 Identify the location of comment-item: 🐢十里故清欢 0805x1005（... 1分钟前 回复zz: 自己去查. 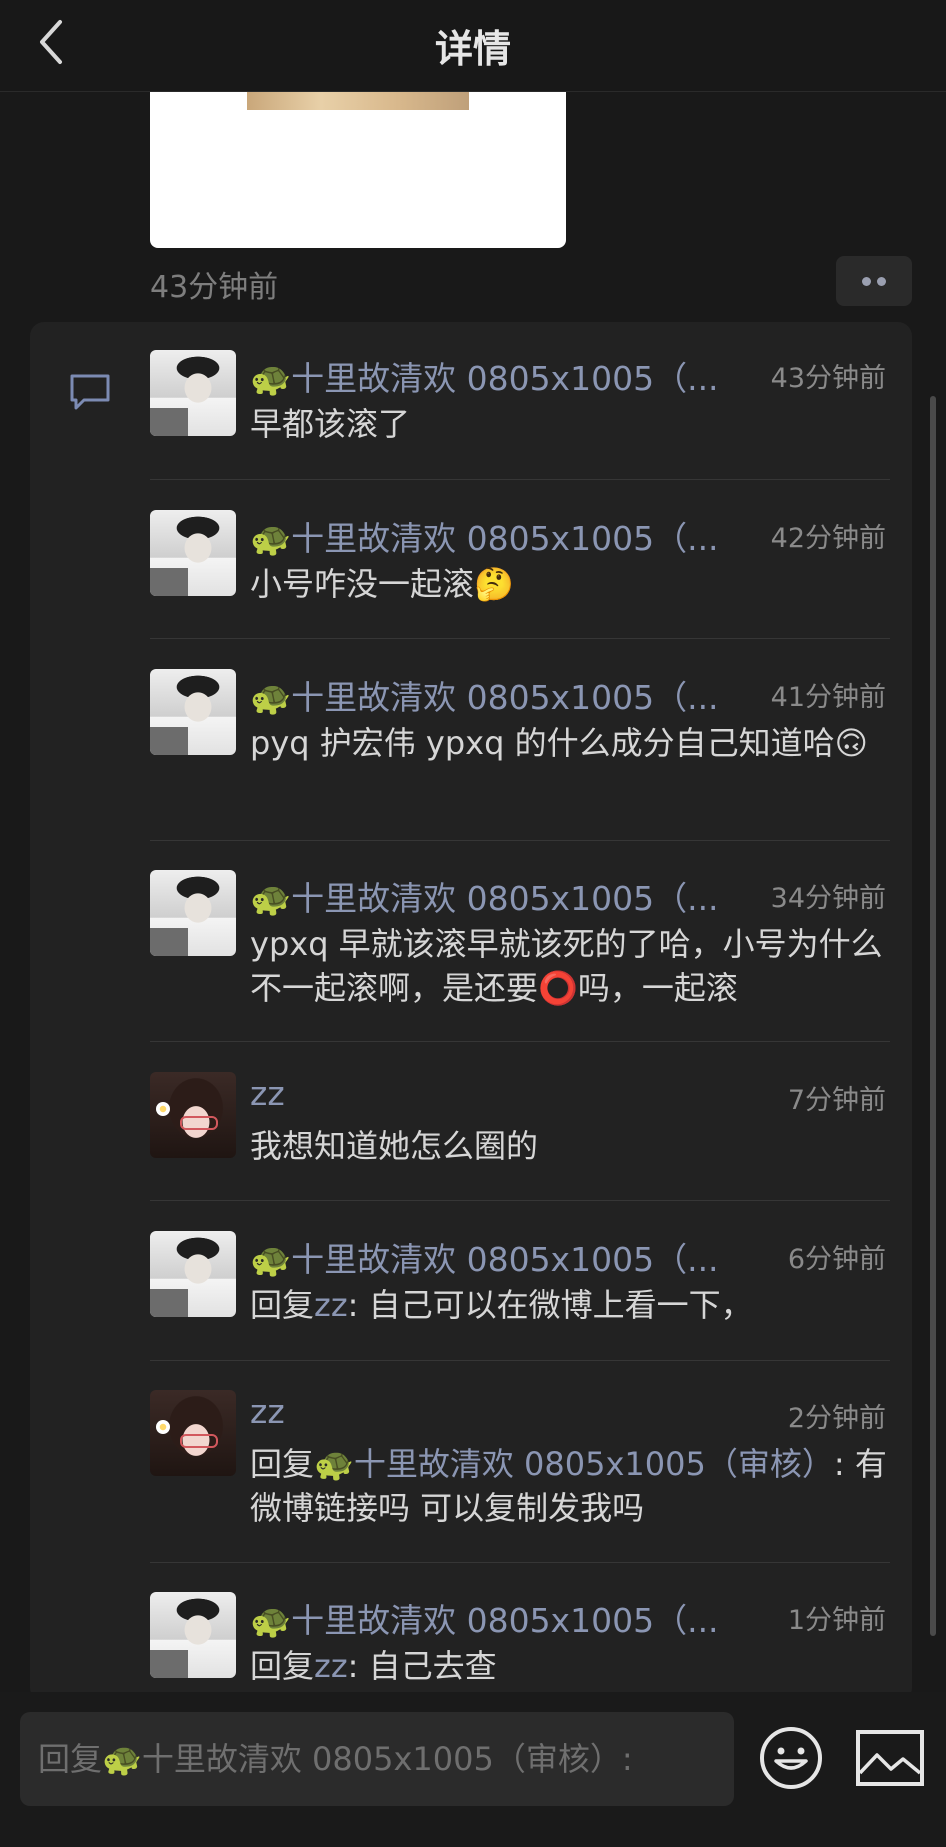
(520, 1642).